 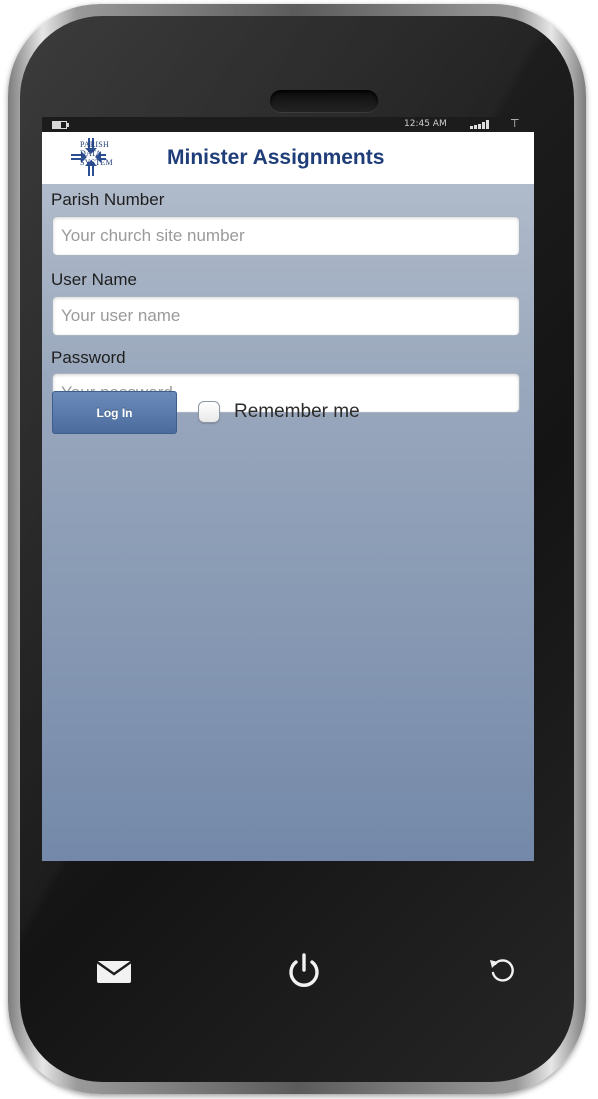 I want to click on logo-line-2: DATA, so click(x=91, y=153).